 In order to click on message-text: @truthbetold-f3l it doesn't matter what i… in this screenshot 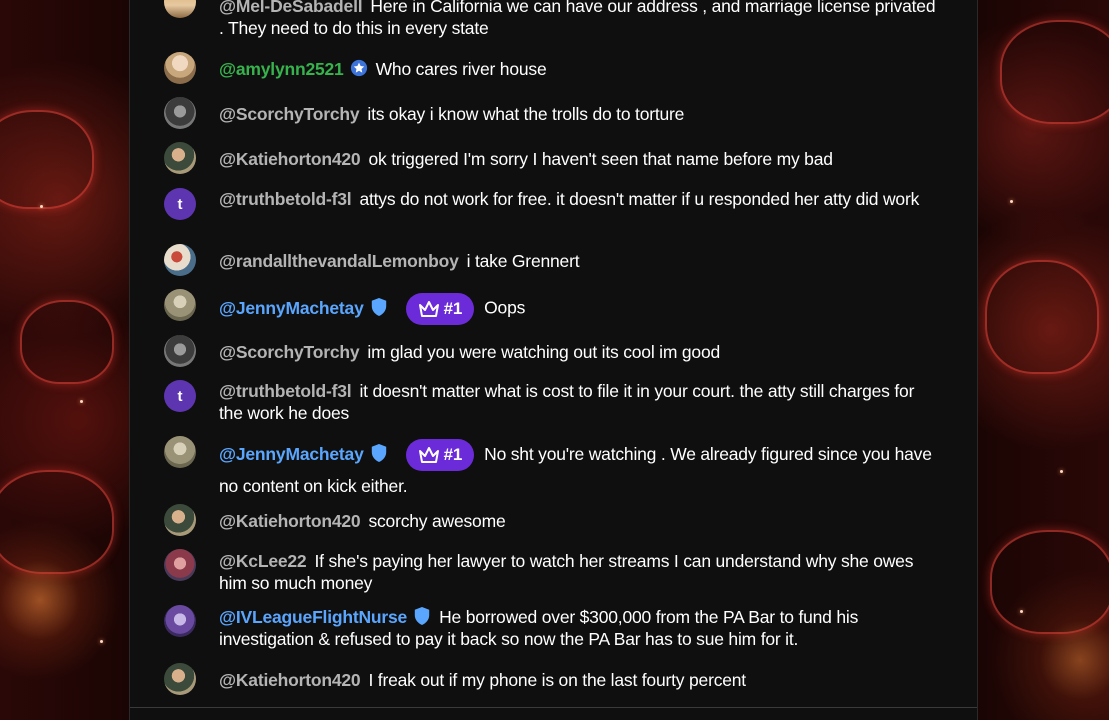, I will do `click(579, 402)`.